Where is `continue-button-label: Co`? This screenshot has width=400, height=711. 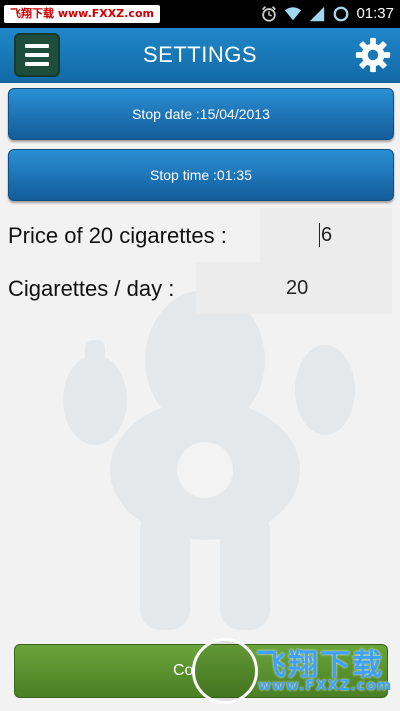
continue-button-label: Co is located at coordinates (183, 670).